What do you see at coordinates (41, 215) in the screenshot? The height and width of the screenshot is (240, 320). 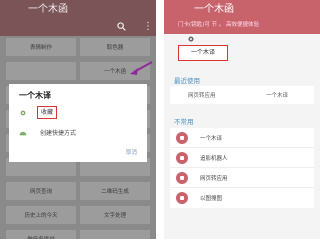 I see `tool-cell: 历史上的今天` at bounding box center [41, 215].